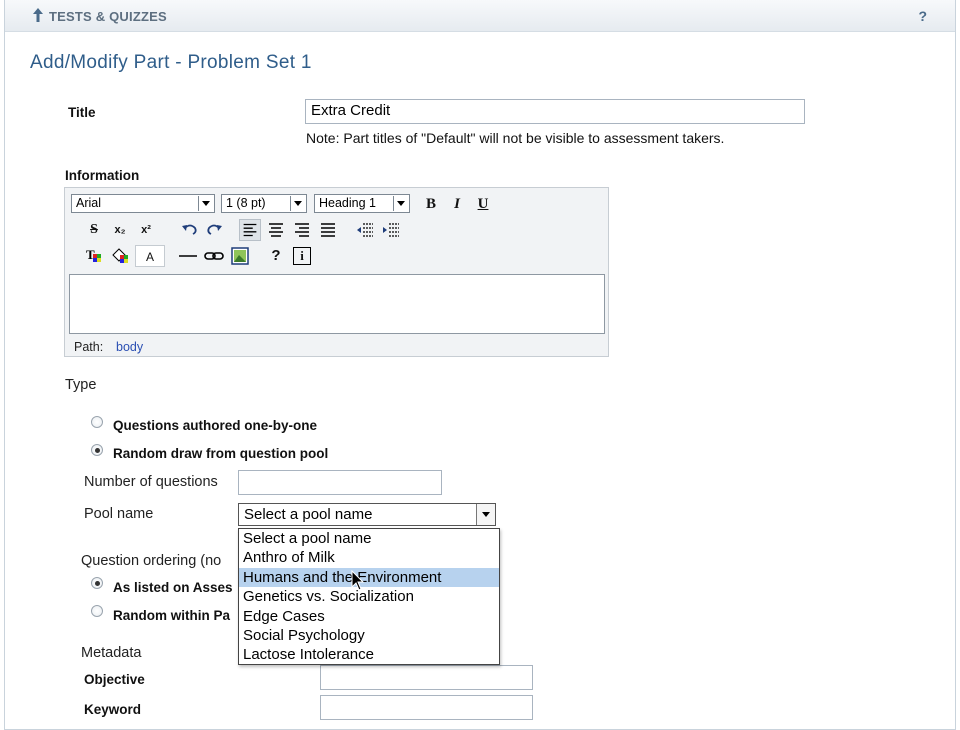  I want to click on radio-random-within-part-label: Random within Pa, so click(171, 615).